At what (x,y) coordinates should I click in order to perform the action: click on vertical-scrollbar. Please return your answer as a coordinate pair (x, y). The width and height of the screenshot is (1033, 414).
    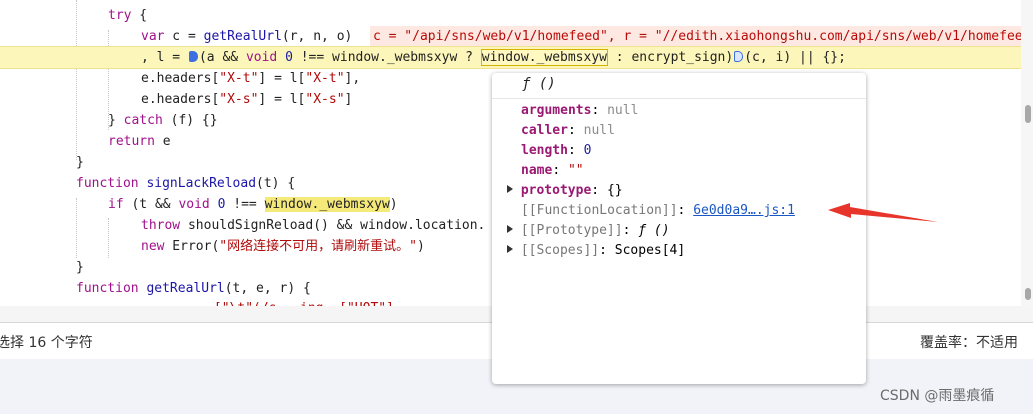
    Looking at the image, I should click on (1027, 153).